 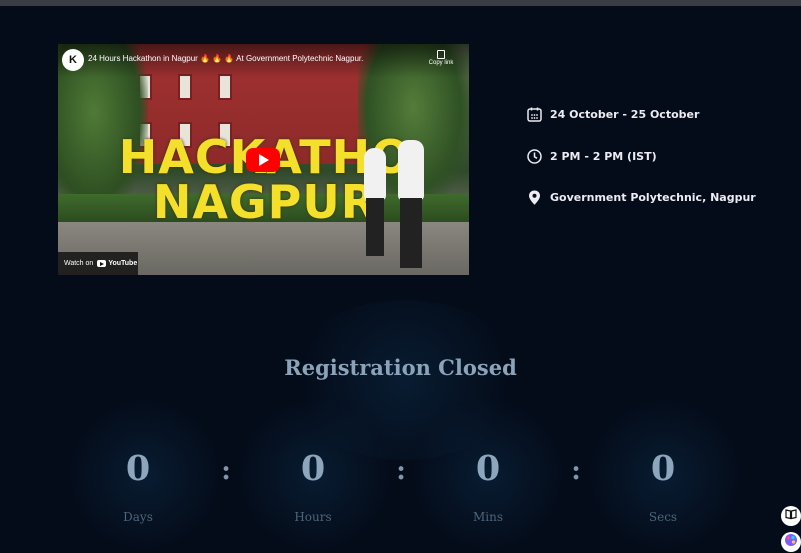 I want to click on copy-link-button: Copy link, so click(x=441, y=58).